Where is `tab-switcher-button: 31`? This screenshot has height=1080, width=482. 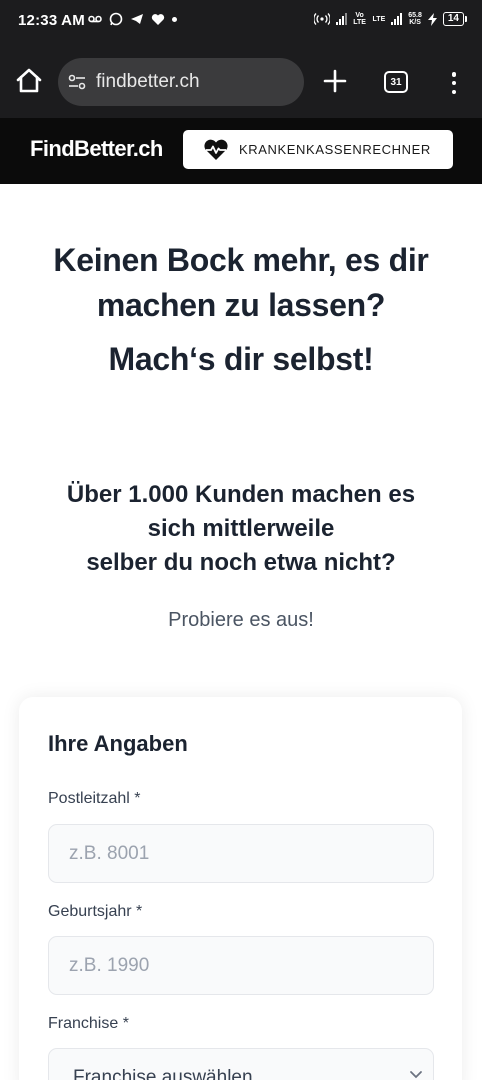 tab-switcher-button: 31 is located at coordinates (396, 82).